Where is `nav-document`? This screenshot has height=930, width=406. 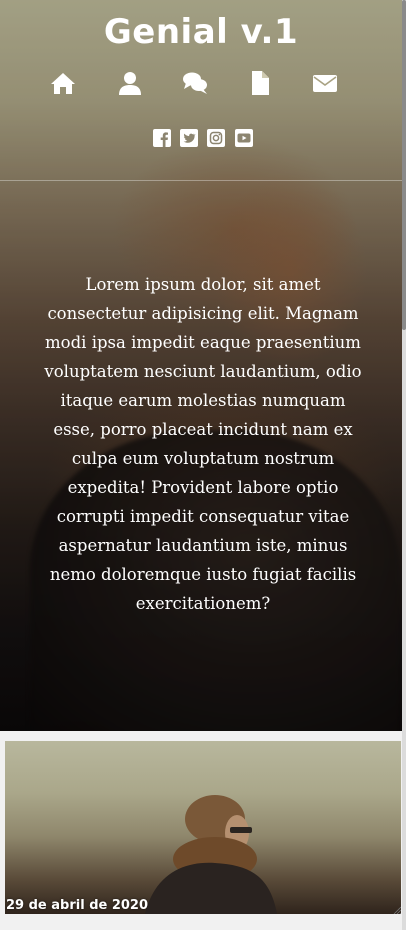
nav-document is located at coordinates (260, 83).